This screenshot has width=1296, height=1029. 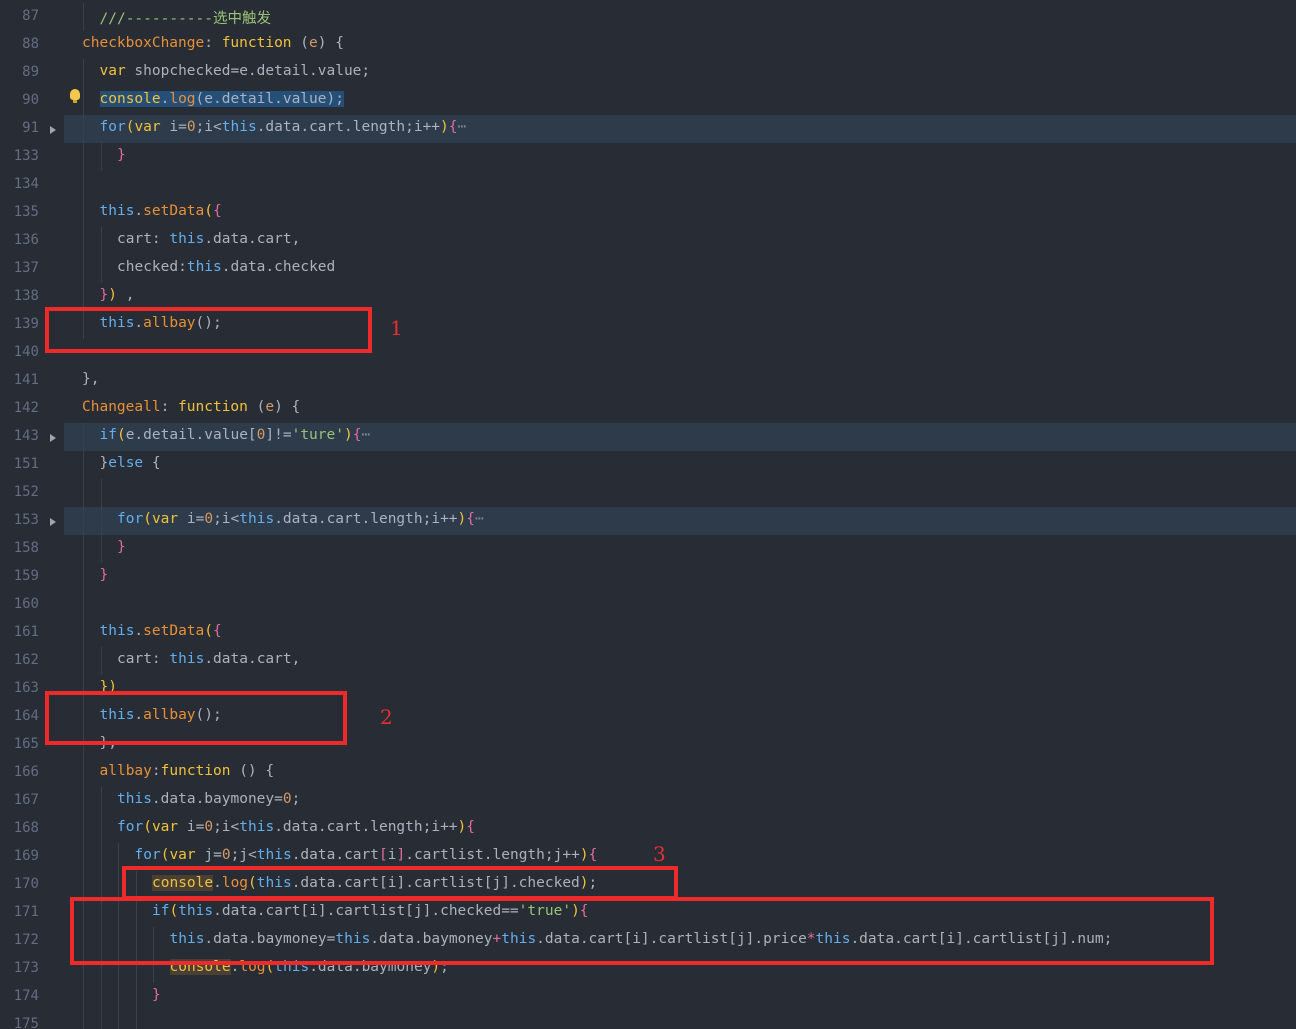 I want to click on code-token: (e.detail.value);, so click(x=269, y=99).